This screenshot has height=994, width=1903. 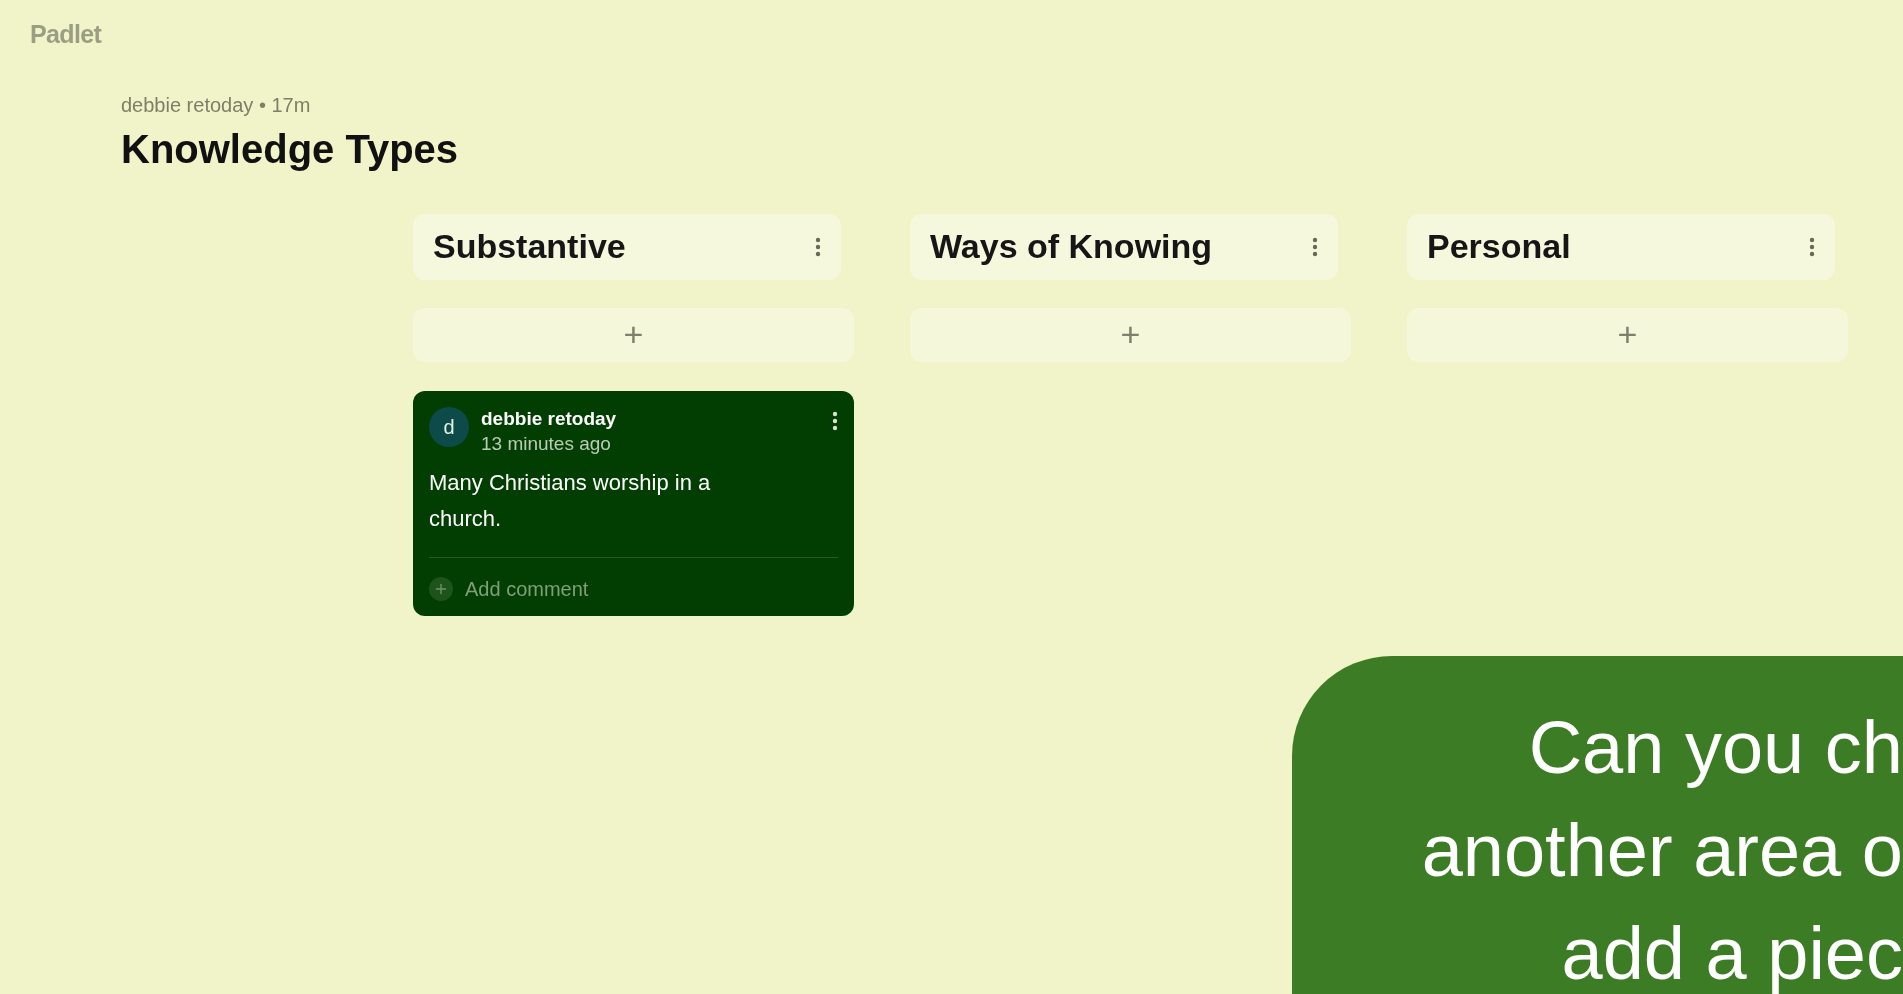 I want to click on post-body: Many Christians worship in a church., so click(x=570, y=500).